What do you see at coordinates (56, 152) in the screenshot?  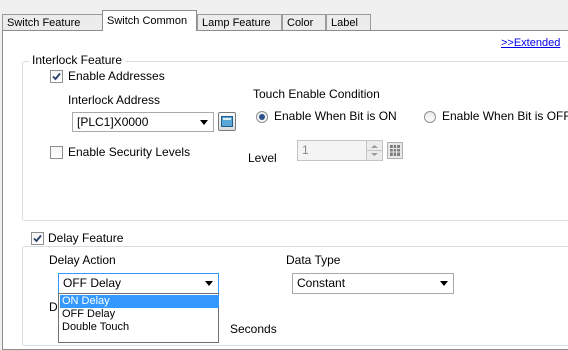 I see `enable-security-levels-checkbox` at bounding box center [56, 152].